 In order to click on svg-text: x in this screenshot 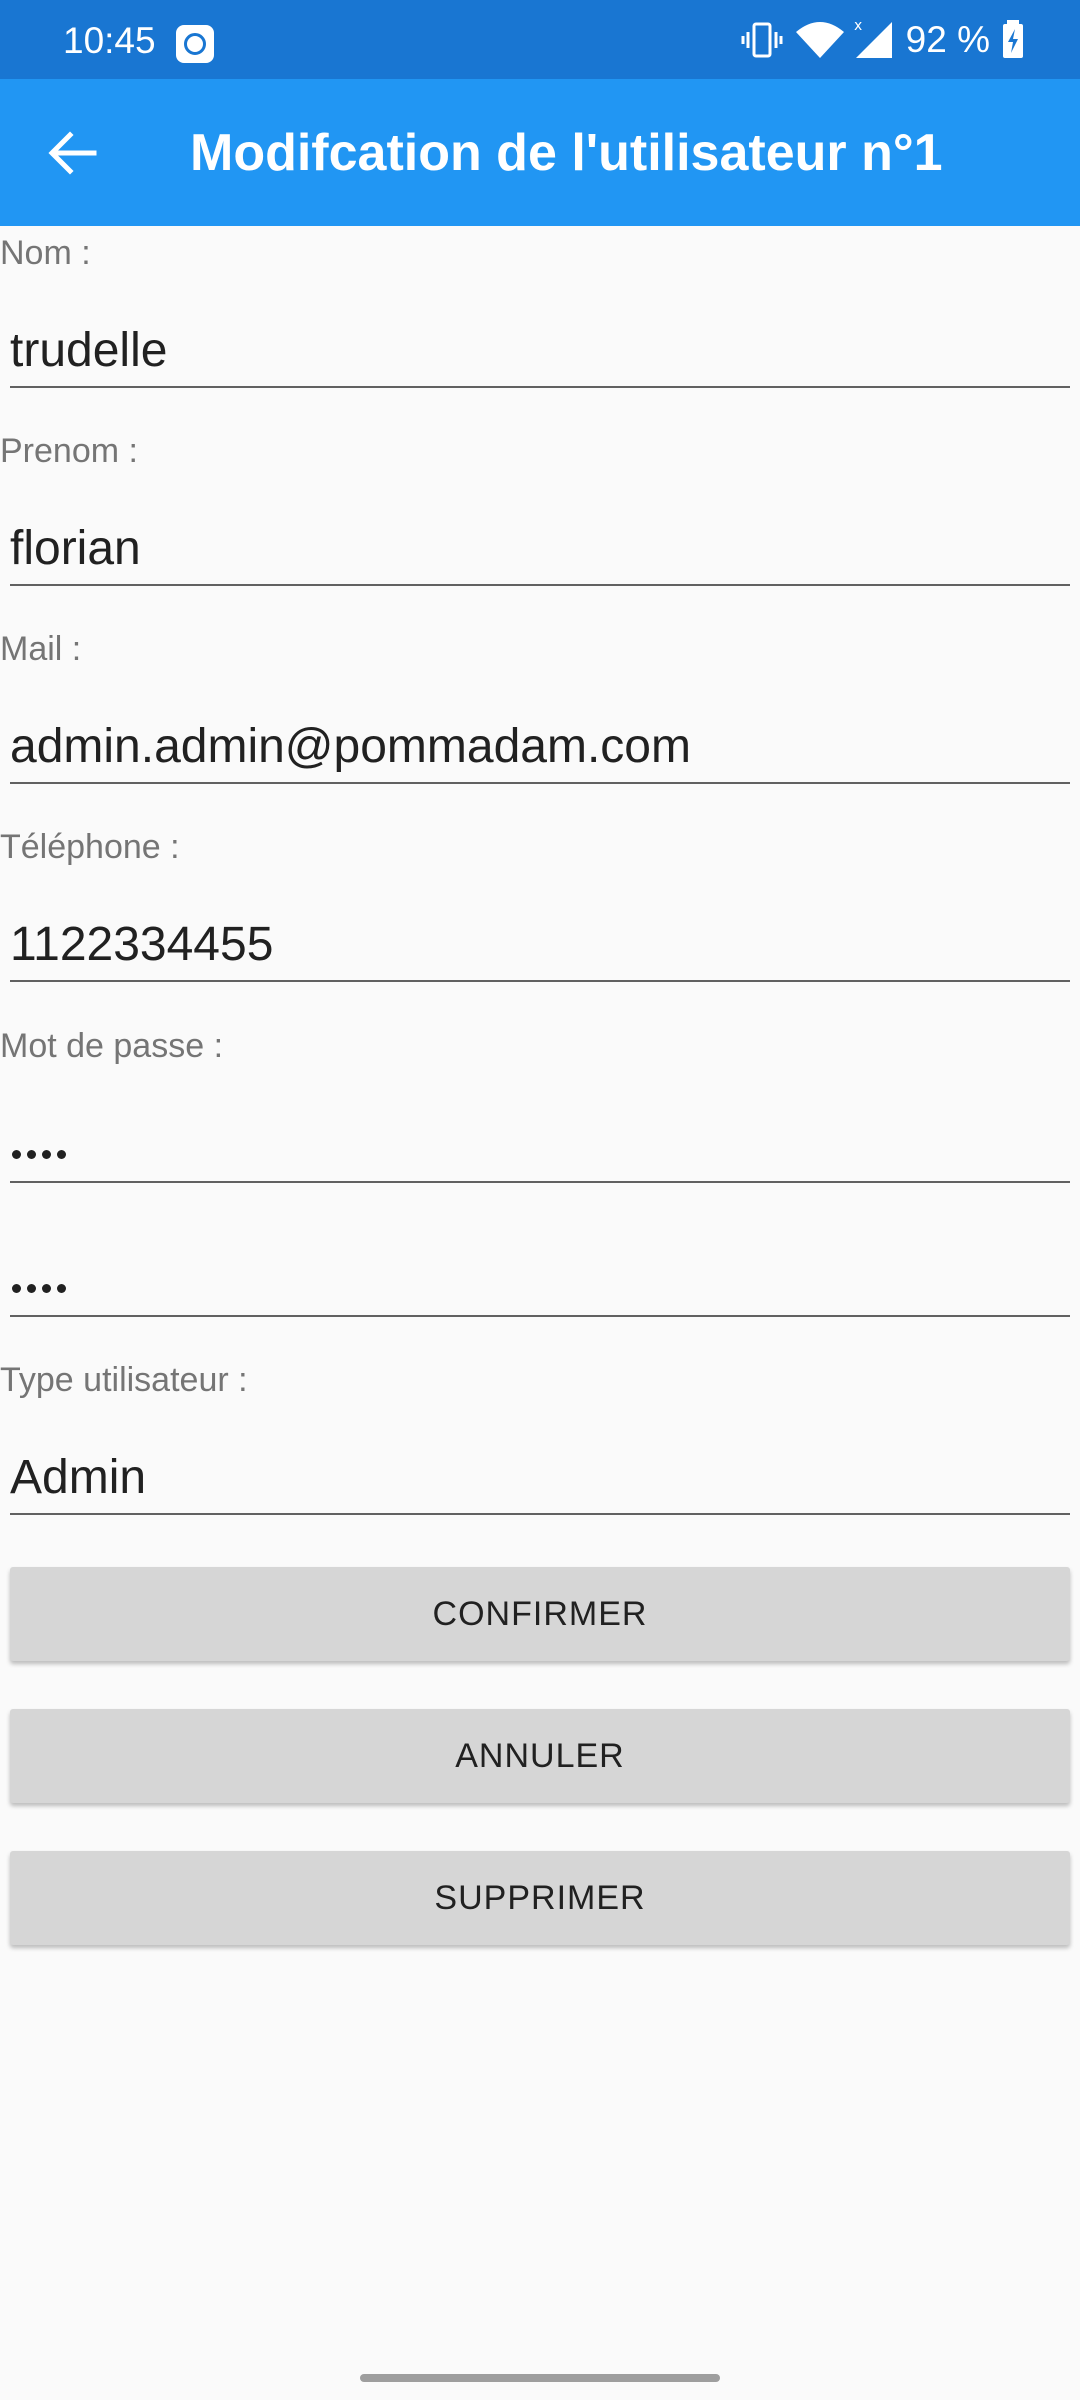, I will do `click(858, 26)`.